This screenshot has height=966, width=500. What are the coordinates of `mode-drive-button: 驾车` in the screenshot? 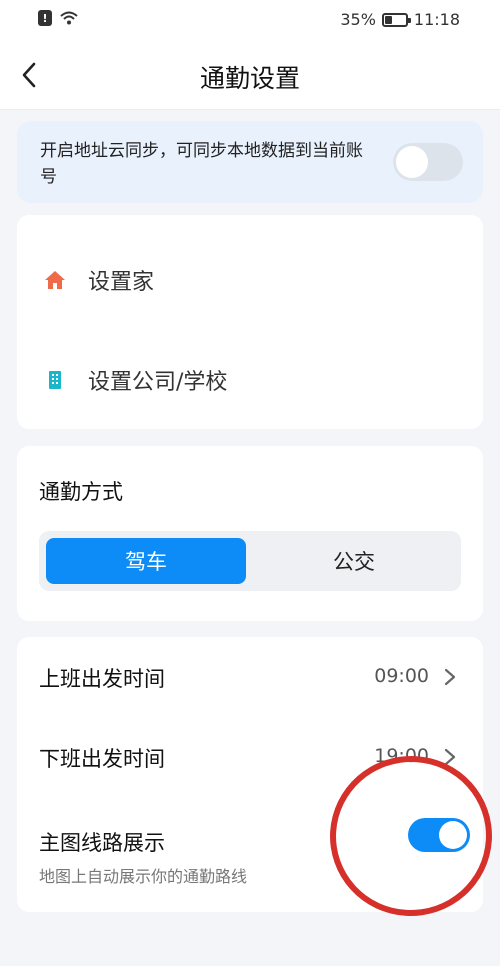 It's located at (146, 561).